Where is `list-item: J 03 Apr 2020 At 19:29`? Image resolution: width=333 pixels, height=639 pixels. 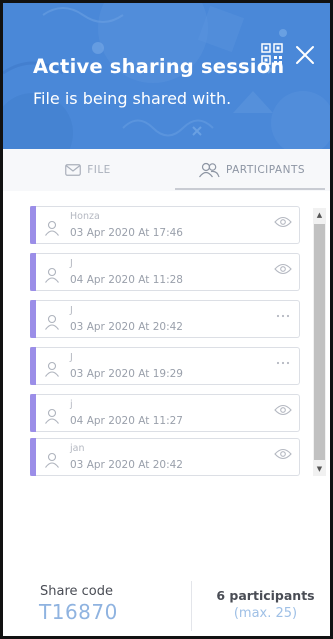
list-item: J 03 Apr 2020 At 19:29 is located at coordinates (165, 366).